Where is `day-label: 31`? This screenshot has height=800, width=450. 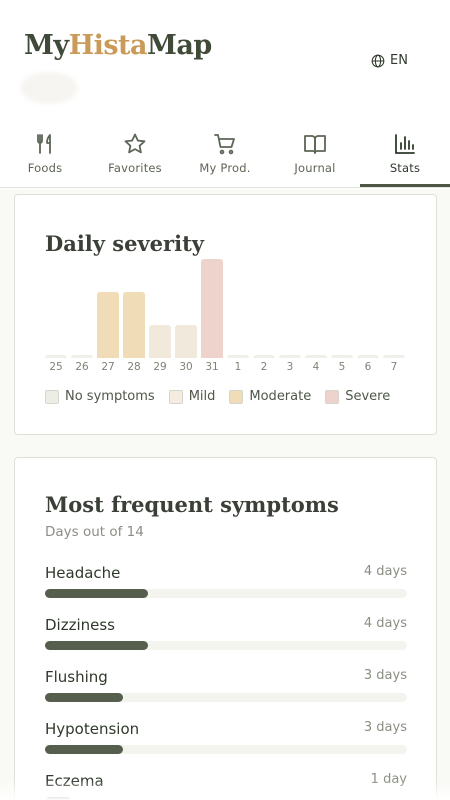
day-label: 31 is located at coordinates (212, 367).